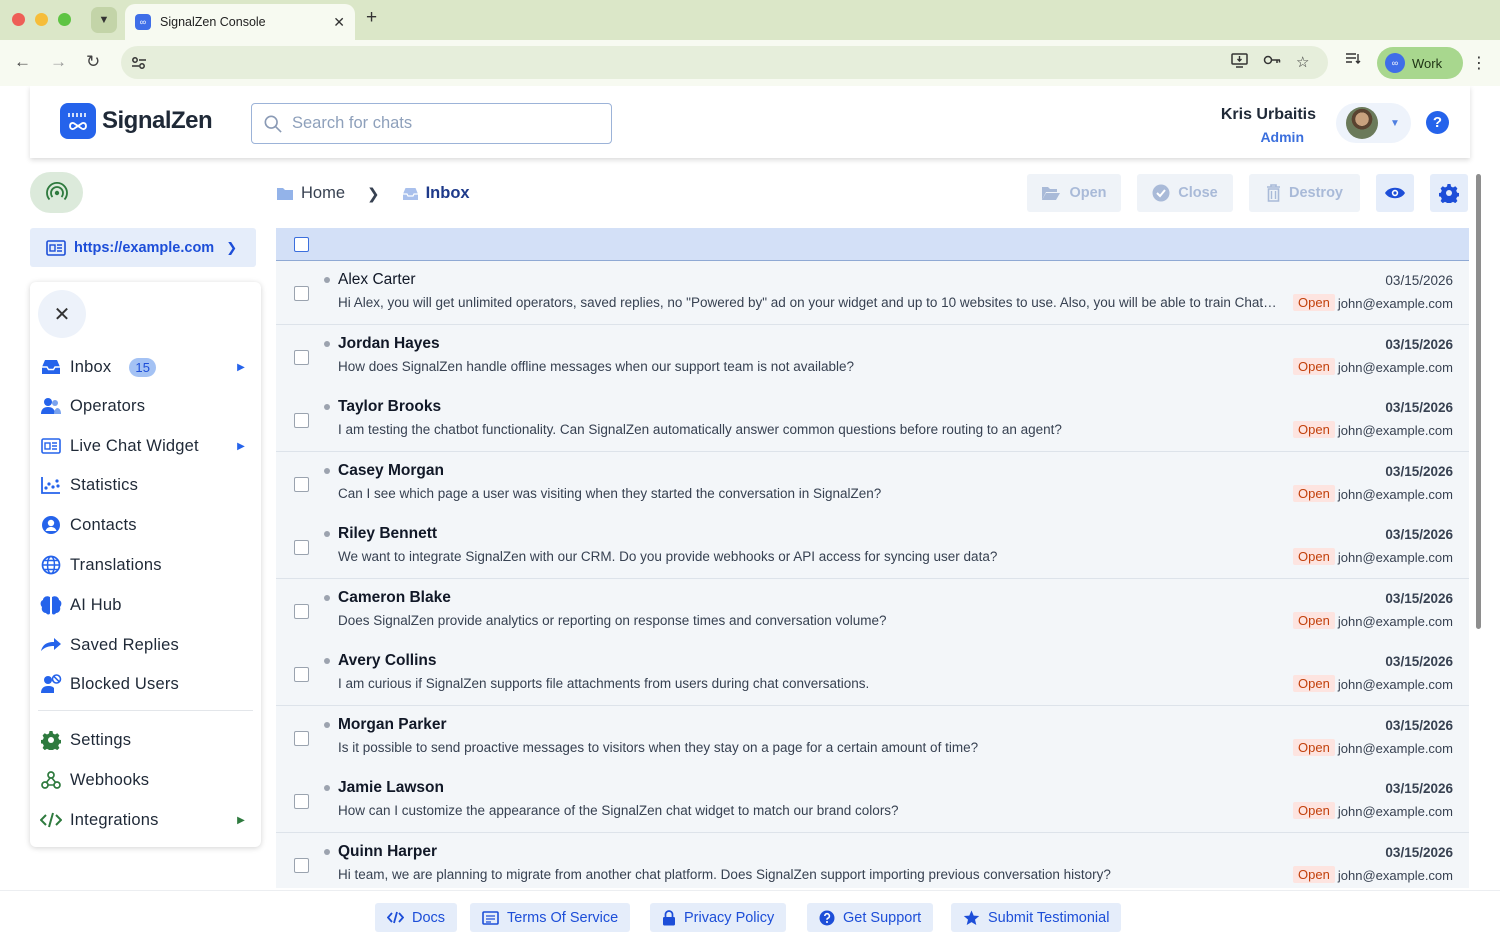  Describe the element at coordinates (447, 193) in the screenshot. I see `breadcrumb-current-label: Inbox` at that location.